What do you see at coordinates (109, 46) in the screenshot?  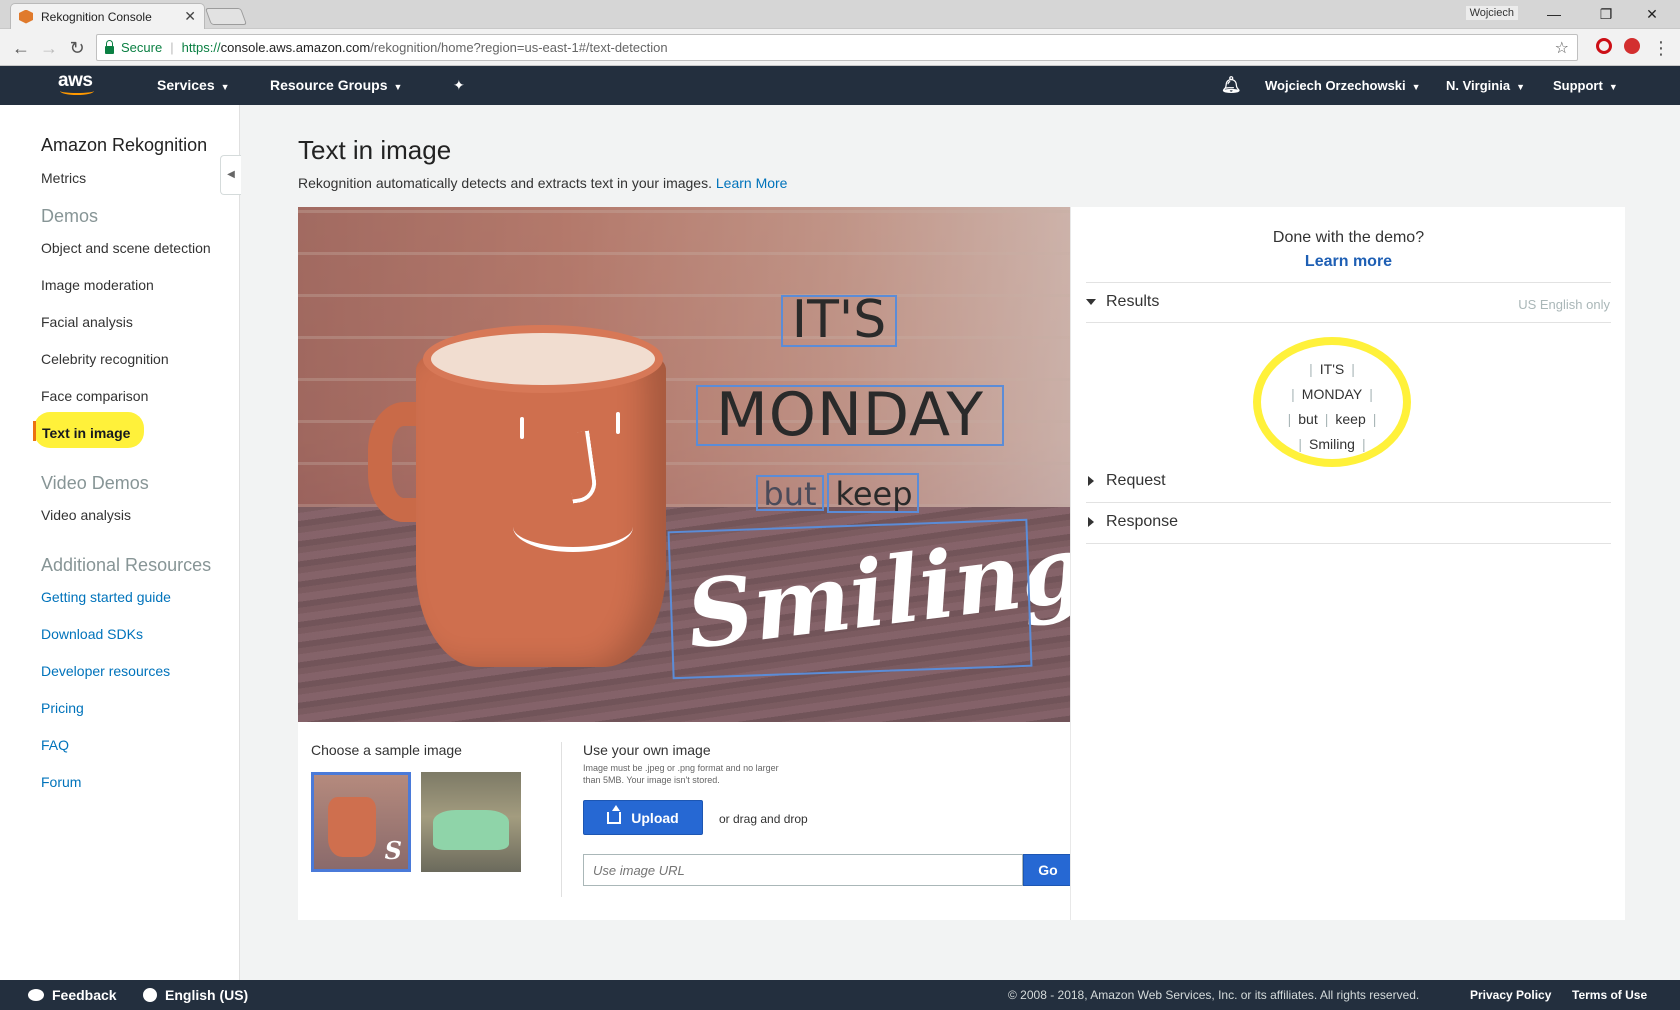 I see `lock-icon` at bounding box center [109, 46].